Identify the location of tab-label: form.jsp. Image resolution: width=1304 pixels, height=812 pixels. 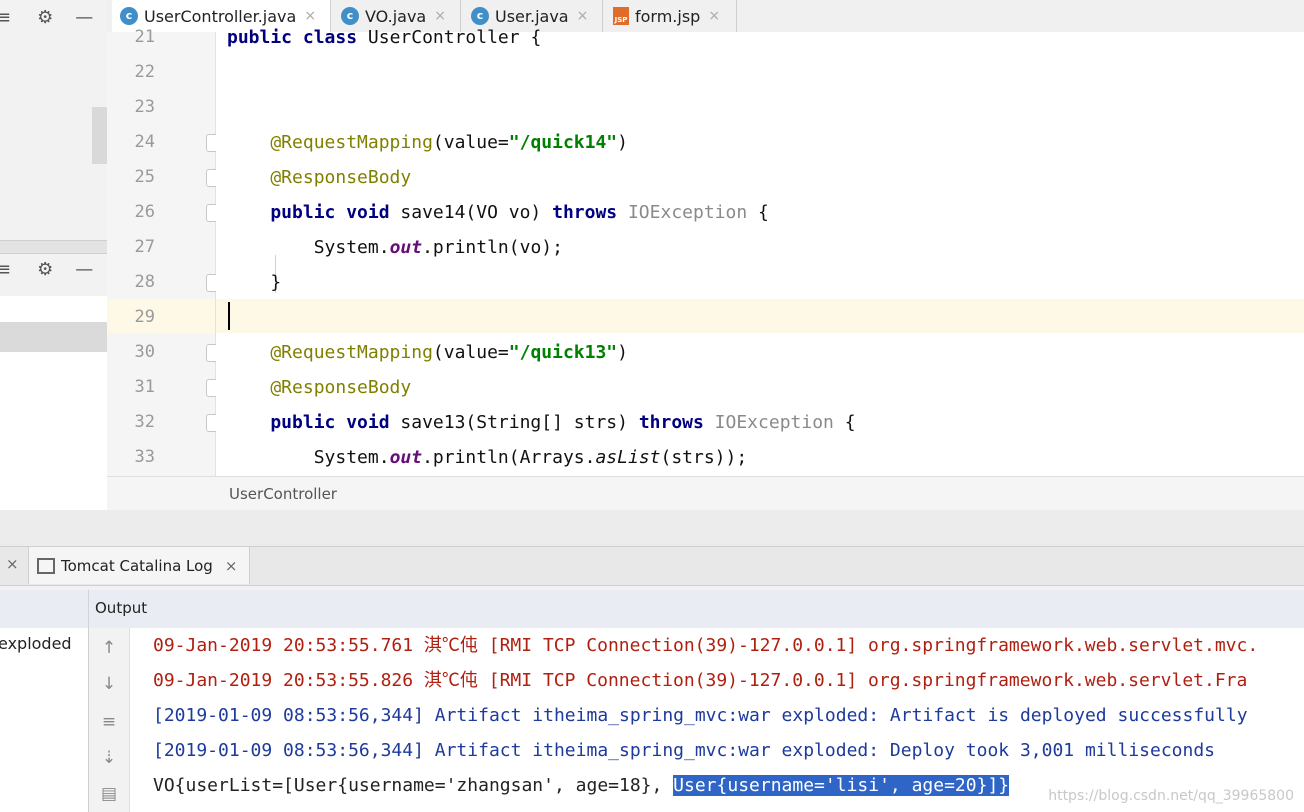
(668, 16).